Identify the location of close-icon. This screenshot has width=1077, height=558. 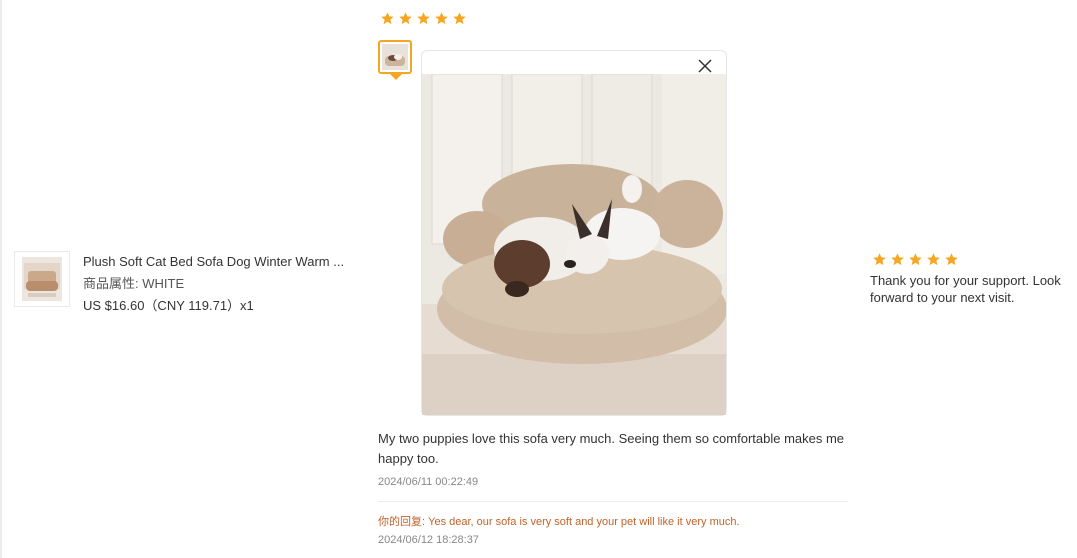
(705, 66).